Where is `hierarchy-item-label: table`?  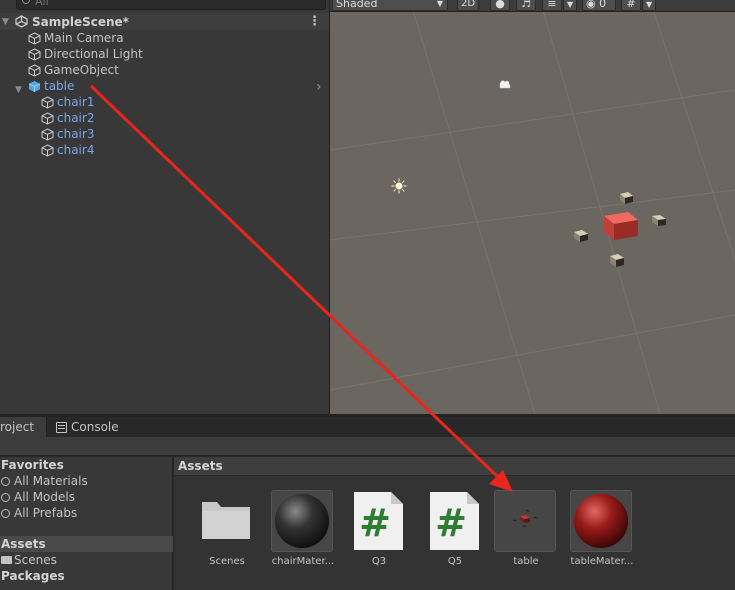
hierarchy-item-label: table is located at coordinates (59, 86).